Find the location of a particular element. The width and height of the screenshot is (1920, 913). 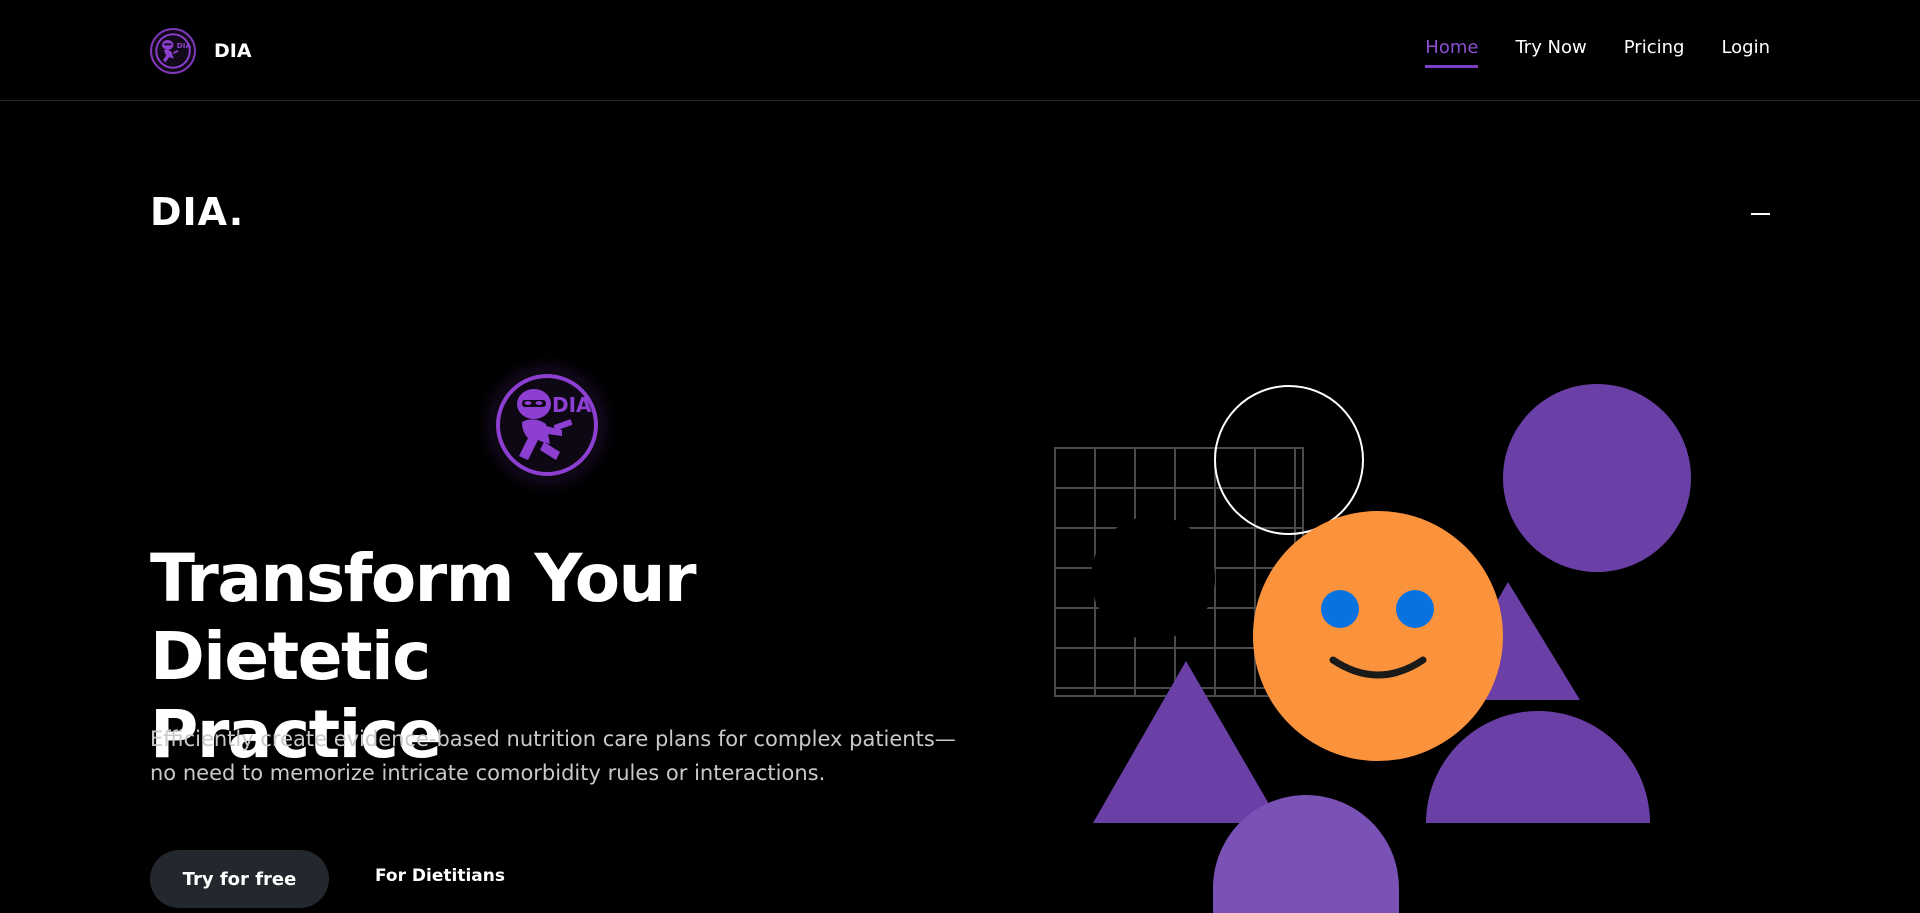

nav-try-now: Try Now is located at coordinates (1550, 51).